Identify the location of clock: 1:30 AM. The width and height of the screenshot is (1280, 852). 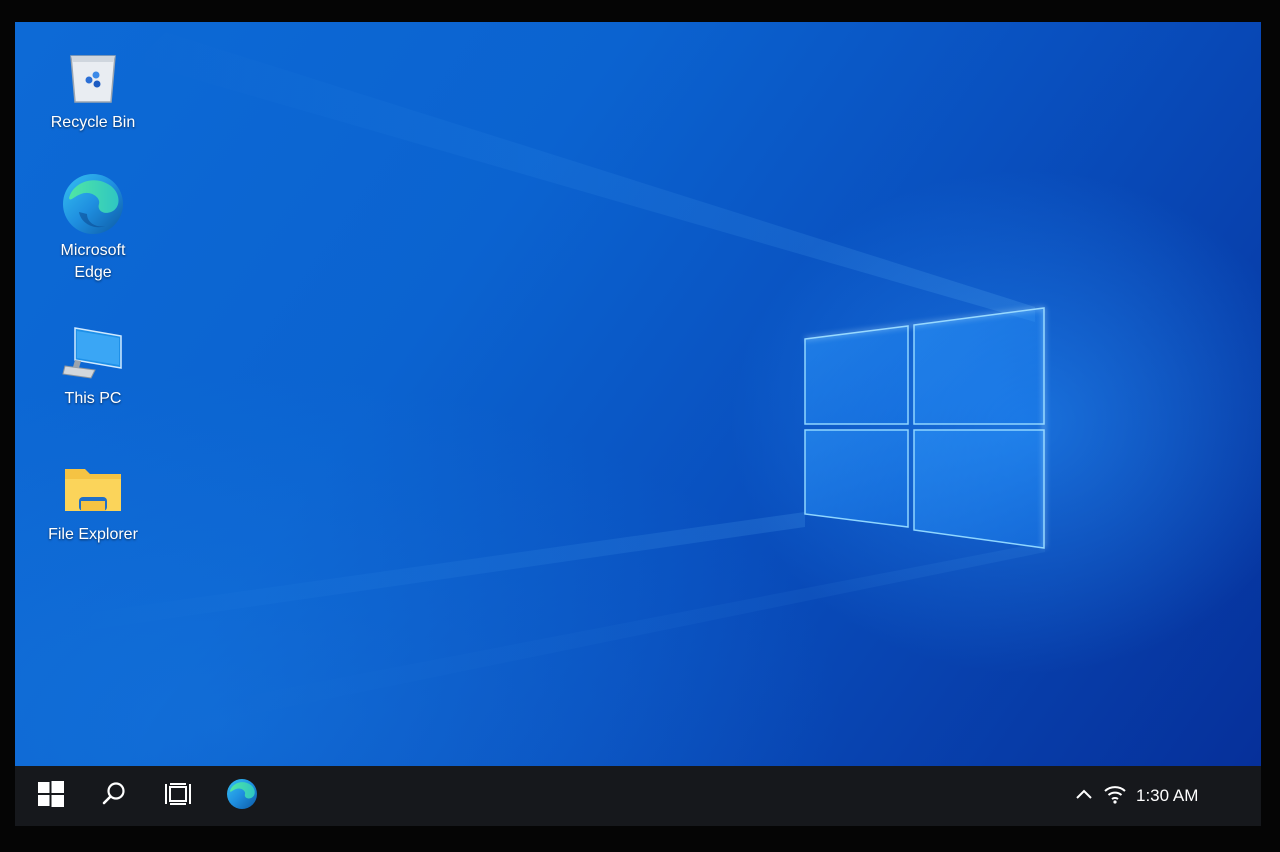
(1167, 795).